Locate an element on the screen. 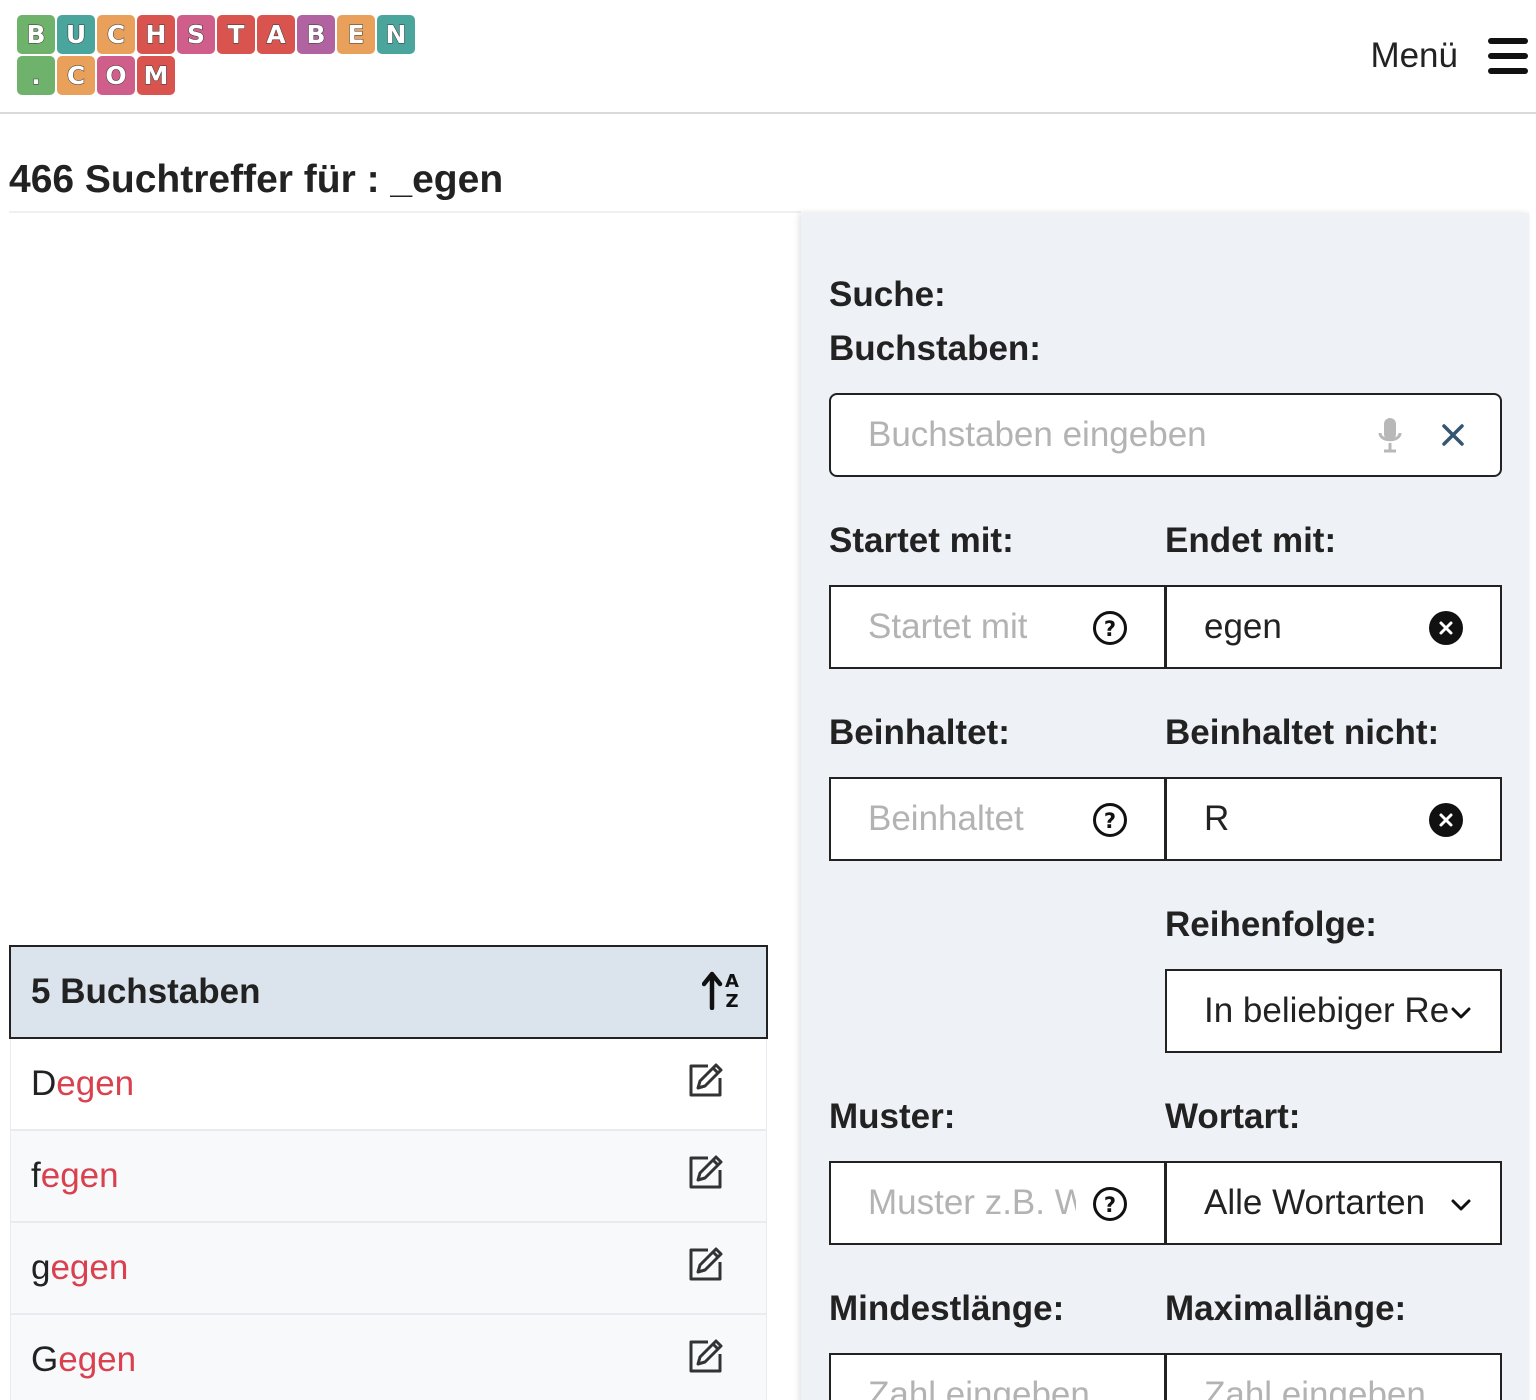 The image size is (1536, 1400). order-label: Reihenfolge: is located at coordinates (1271, 924).